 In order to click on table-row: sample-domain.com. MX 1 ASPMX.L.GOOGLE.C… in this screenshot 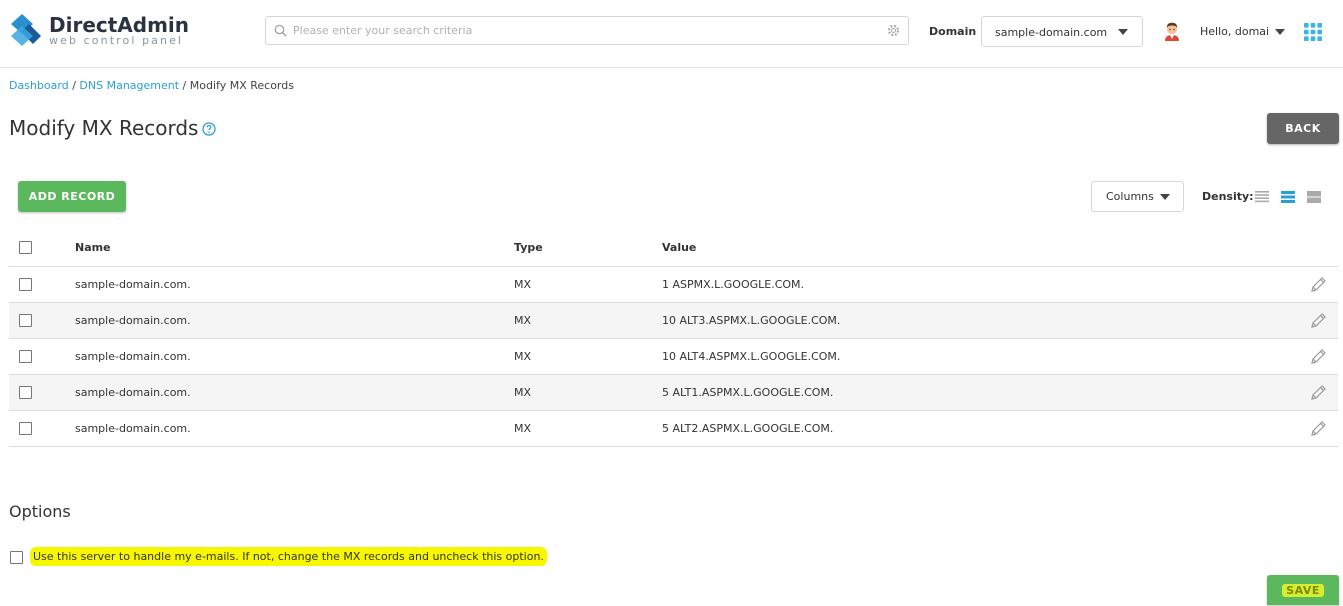, I will do `click(673, 285)`.